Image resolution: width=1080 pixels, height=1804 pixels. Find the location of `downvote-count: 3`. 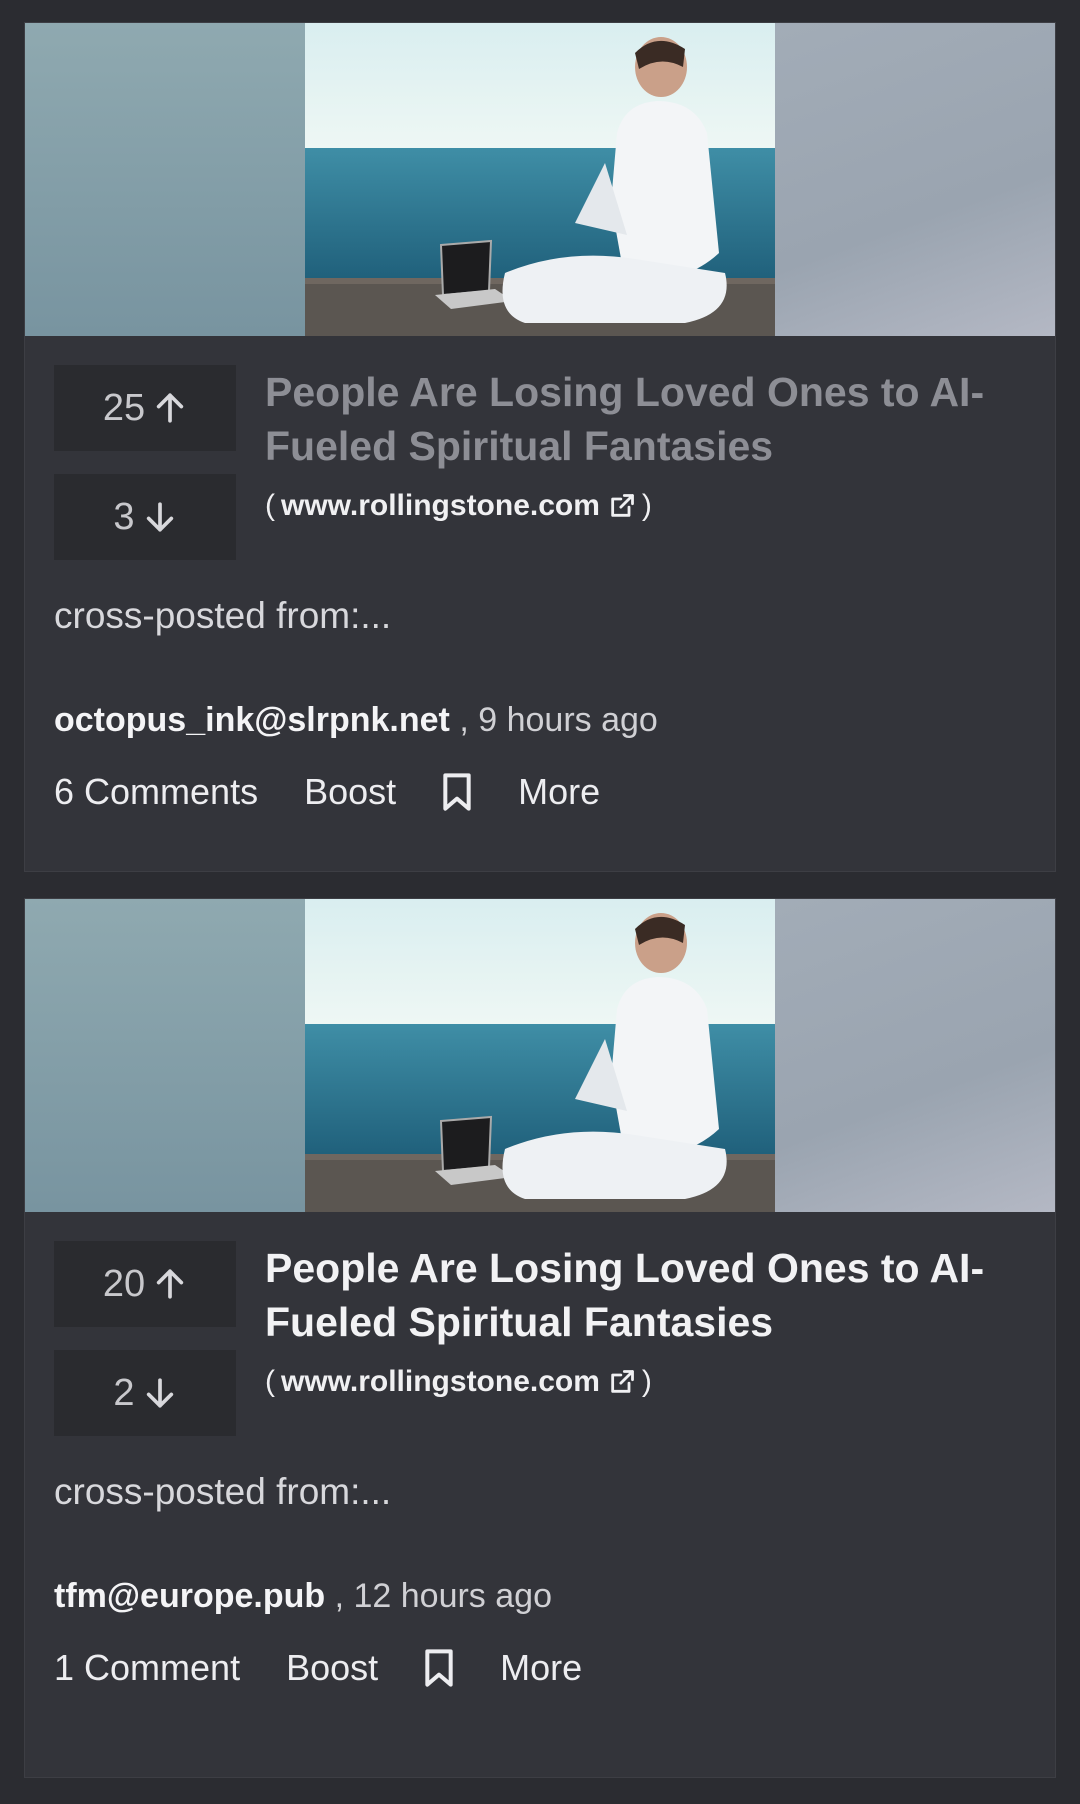

downvote-count: 3 is located at coordinates (124, 516).